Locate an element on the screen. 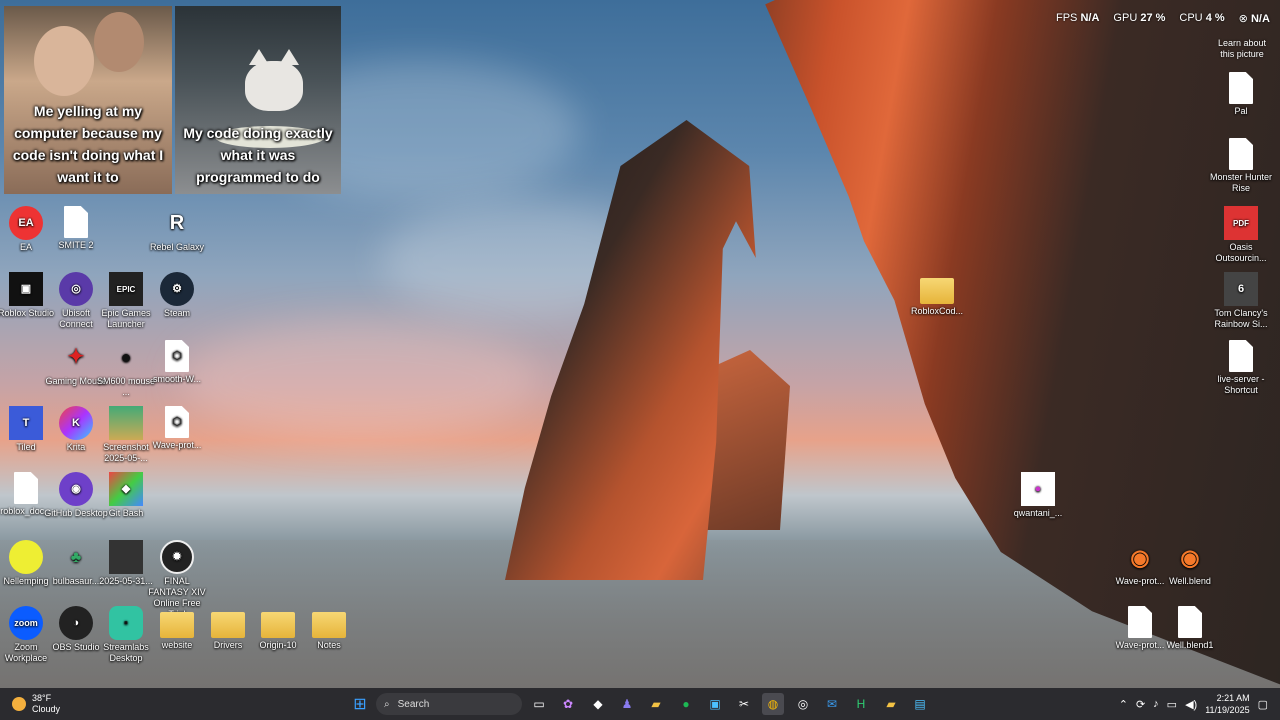 Image resolution: width=1280 pixels, height=720 pixels. task-view-button: ▭ is located at coordinates (539, 704).